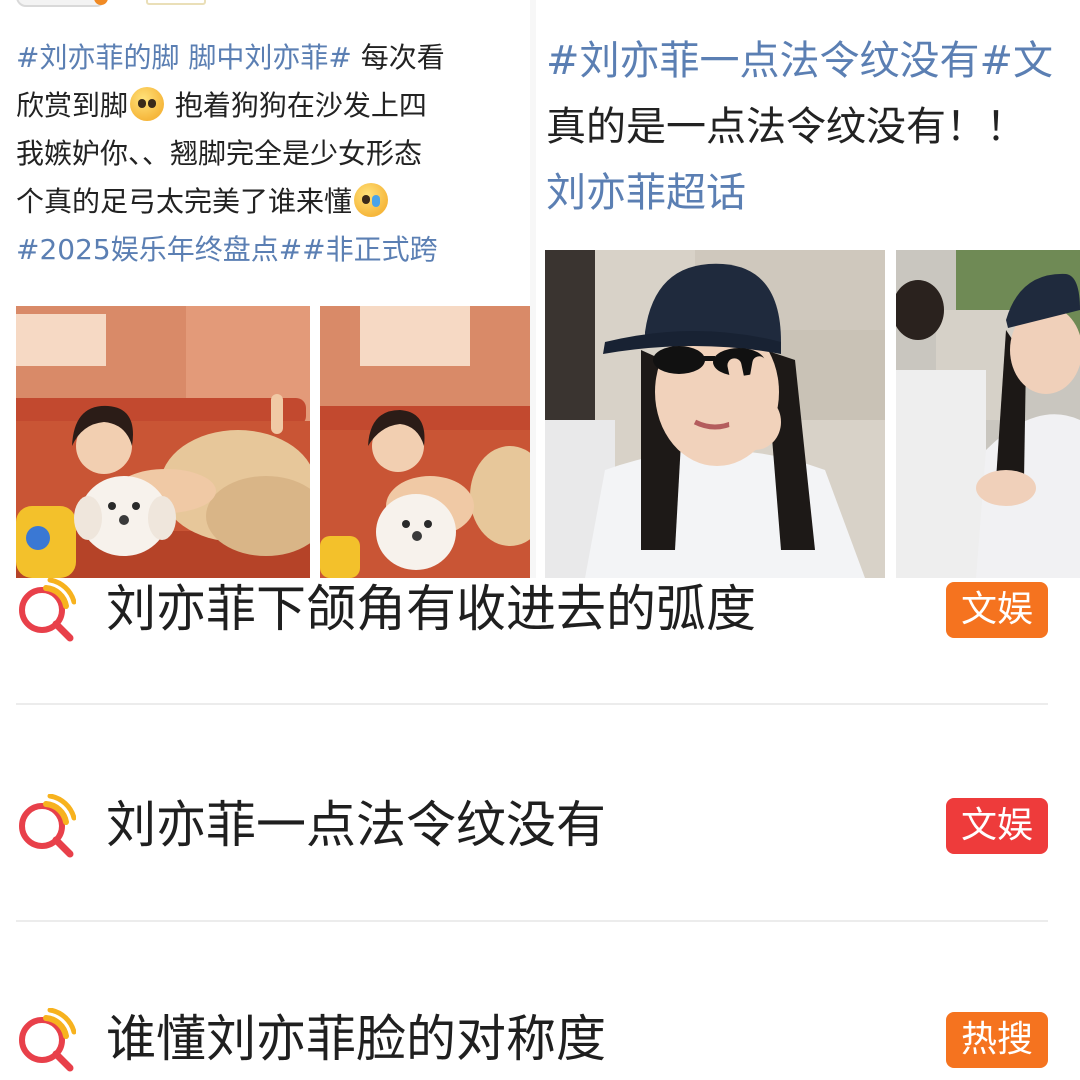  What do you see at coordinates (296, 105) in the screenshot?
I see `post-text-segment: 抱着狗狗在沙发上四` at bounding box center [296, 105].